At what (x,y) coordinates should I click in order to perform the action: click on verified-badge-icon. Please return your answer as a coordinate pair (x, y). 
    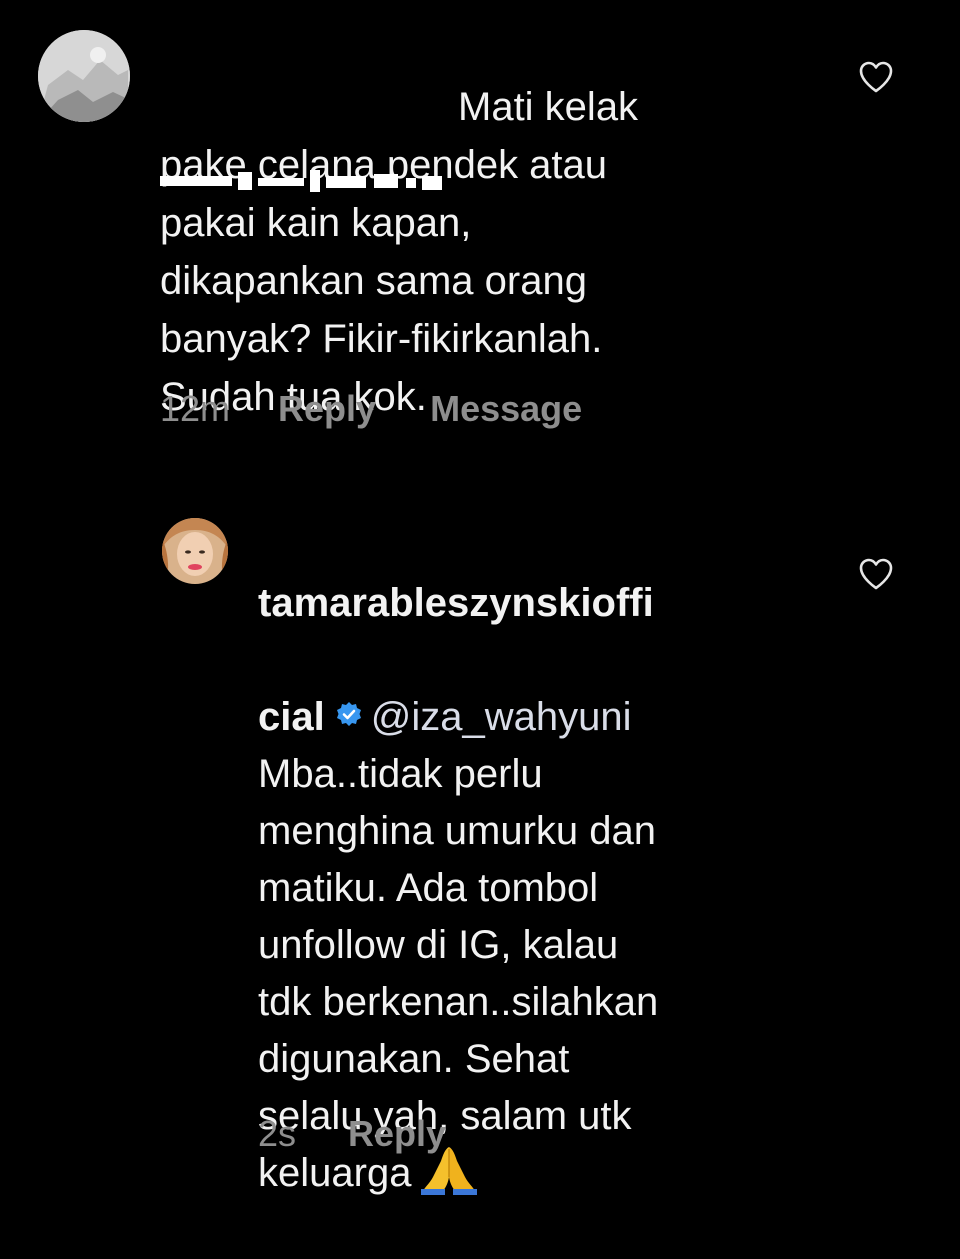
    Looking at the image, I should click on (348, 714).